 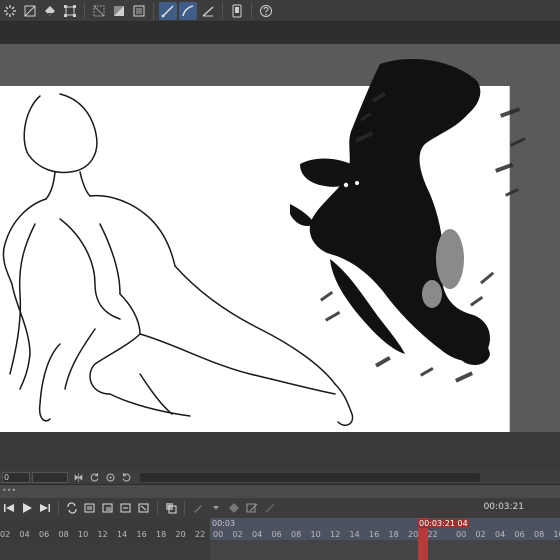 I want to click on timeline-track-area, so click(x=280, y=550).